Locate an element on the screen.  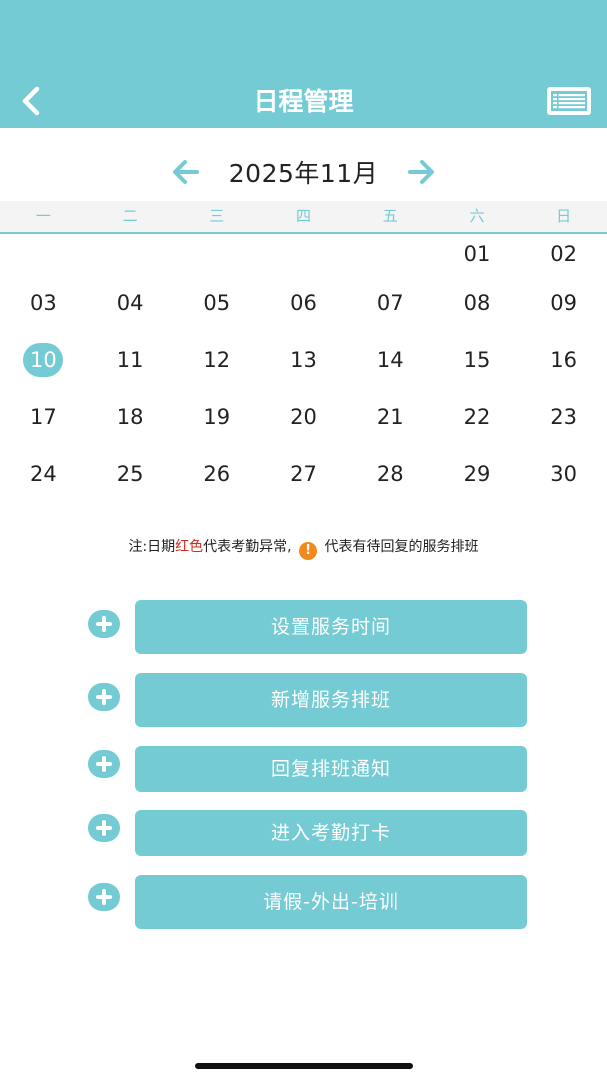
calendar-day-07: 07 is located at coordinates (390, 302).